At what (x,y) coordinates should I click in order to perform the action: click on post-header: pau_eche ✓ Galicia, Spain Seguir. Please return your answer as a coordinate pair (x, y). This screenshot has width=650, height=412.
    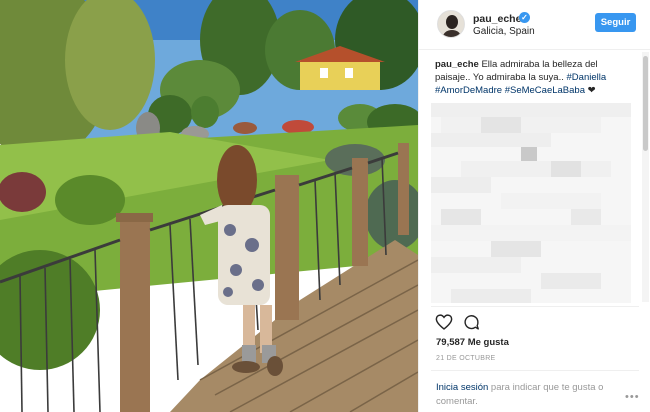
    Looking at the image, I should click on (534, 25).